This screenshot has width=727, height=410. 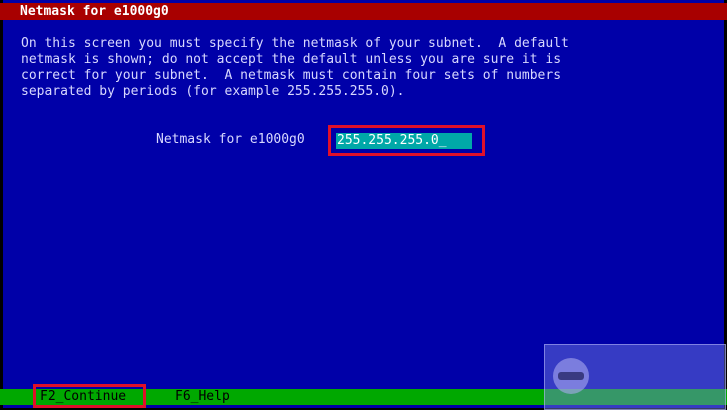 I want to click on f6-help-key: F6_Help, so click(x=202, y=397).